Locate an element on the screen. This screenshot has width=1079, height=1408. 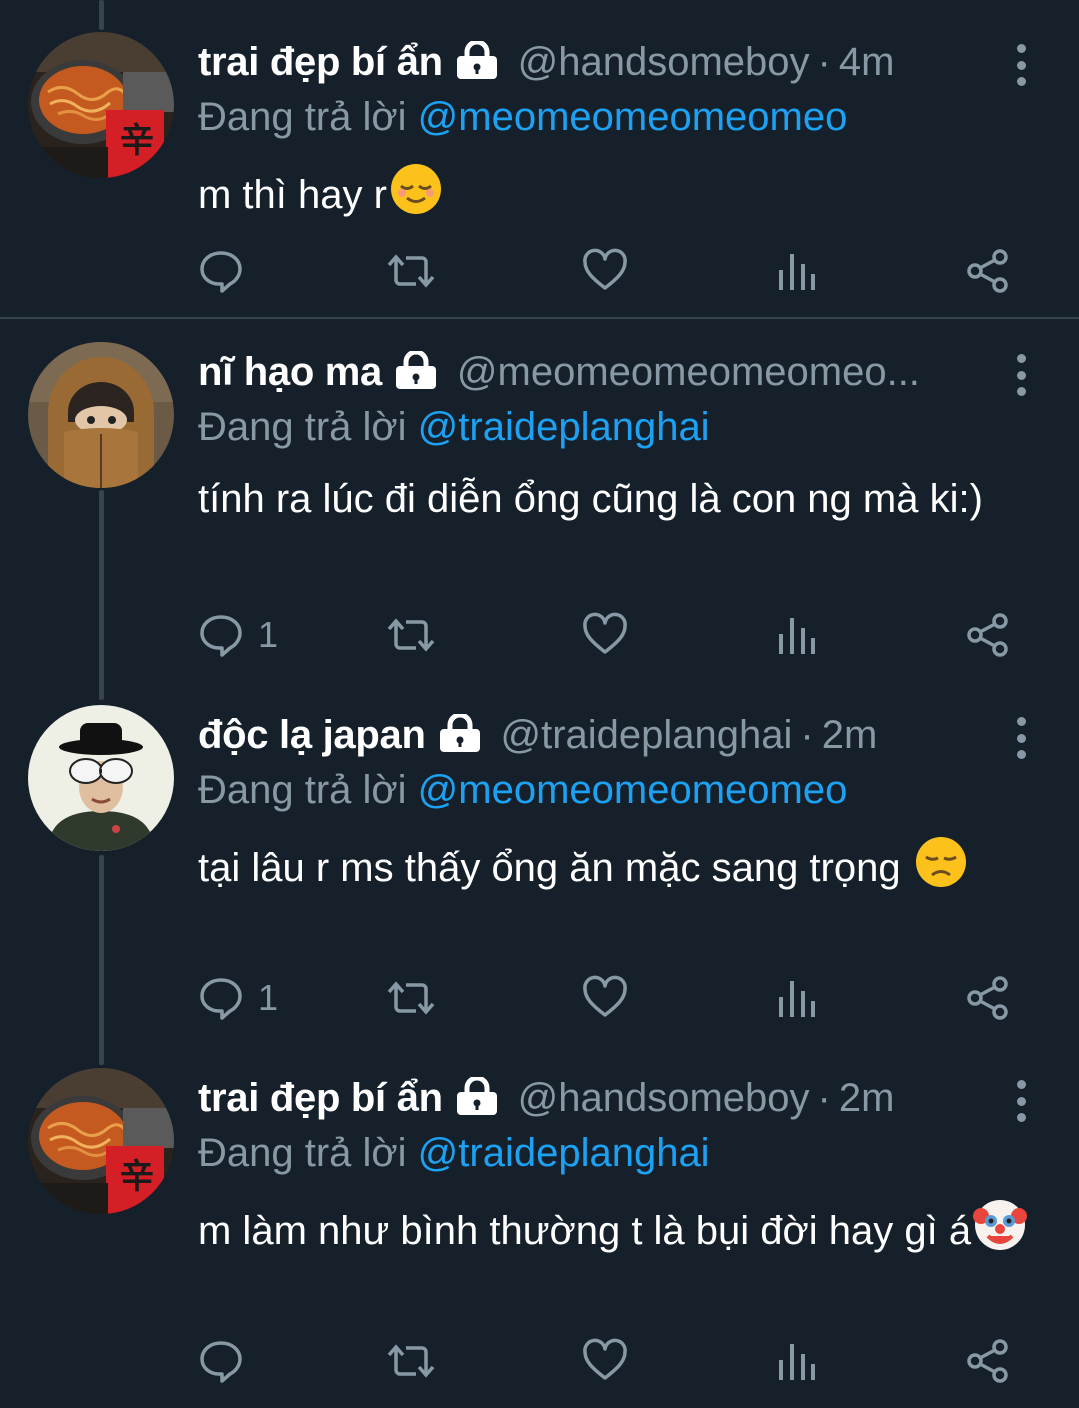
tweet-header: trai đẹp bí ẩn @handsomeboy · 2m is located at coordinates (593, 1104).